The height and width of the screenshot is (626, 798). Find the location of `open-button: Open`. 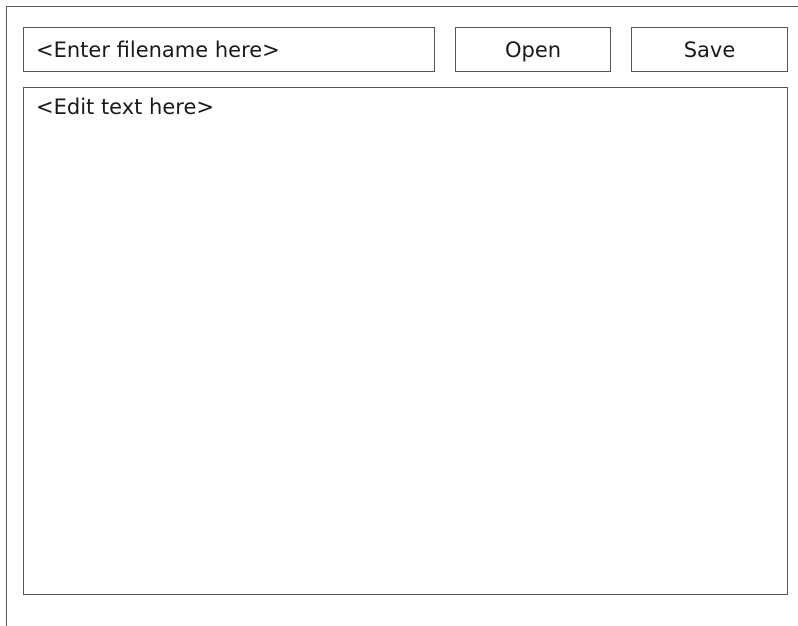

open-button: Open is located at coordinates (533, 49).